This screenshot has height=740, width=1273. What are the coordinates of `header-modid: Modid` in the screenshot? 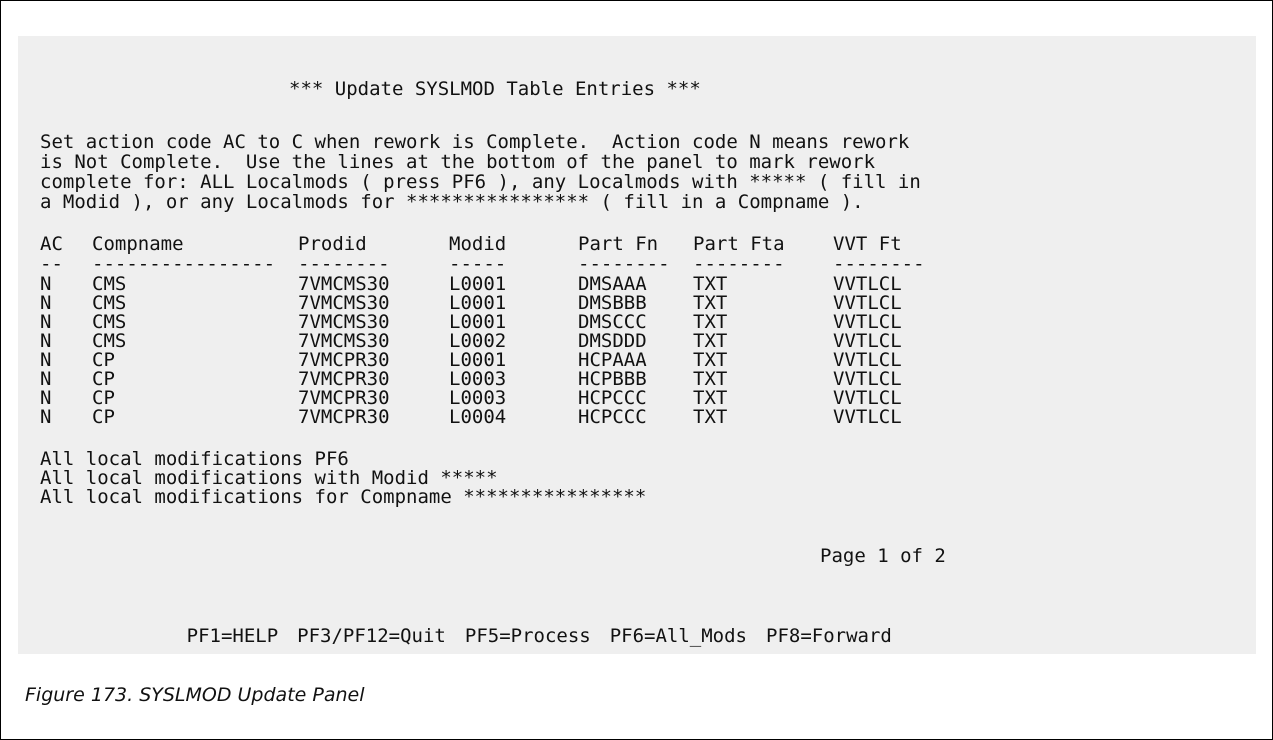 It's located at (478, 244).